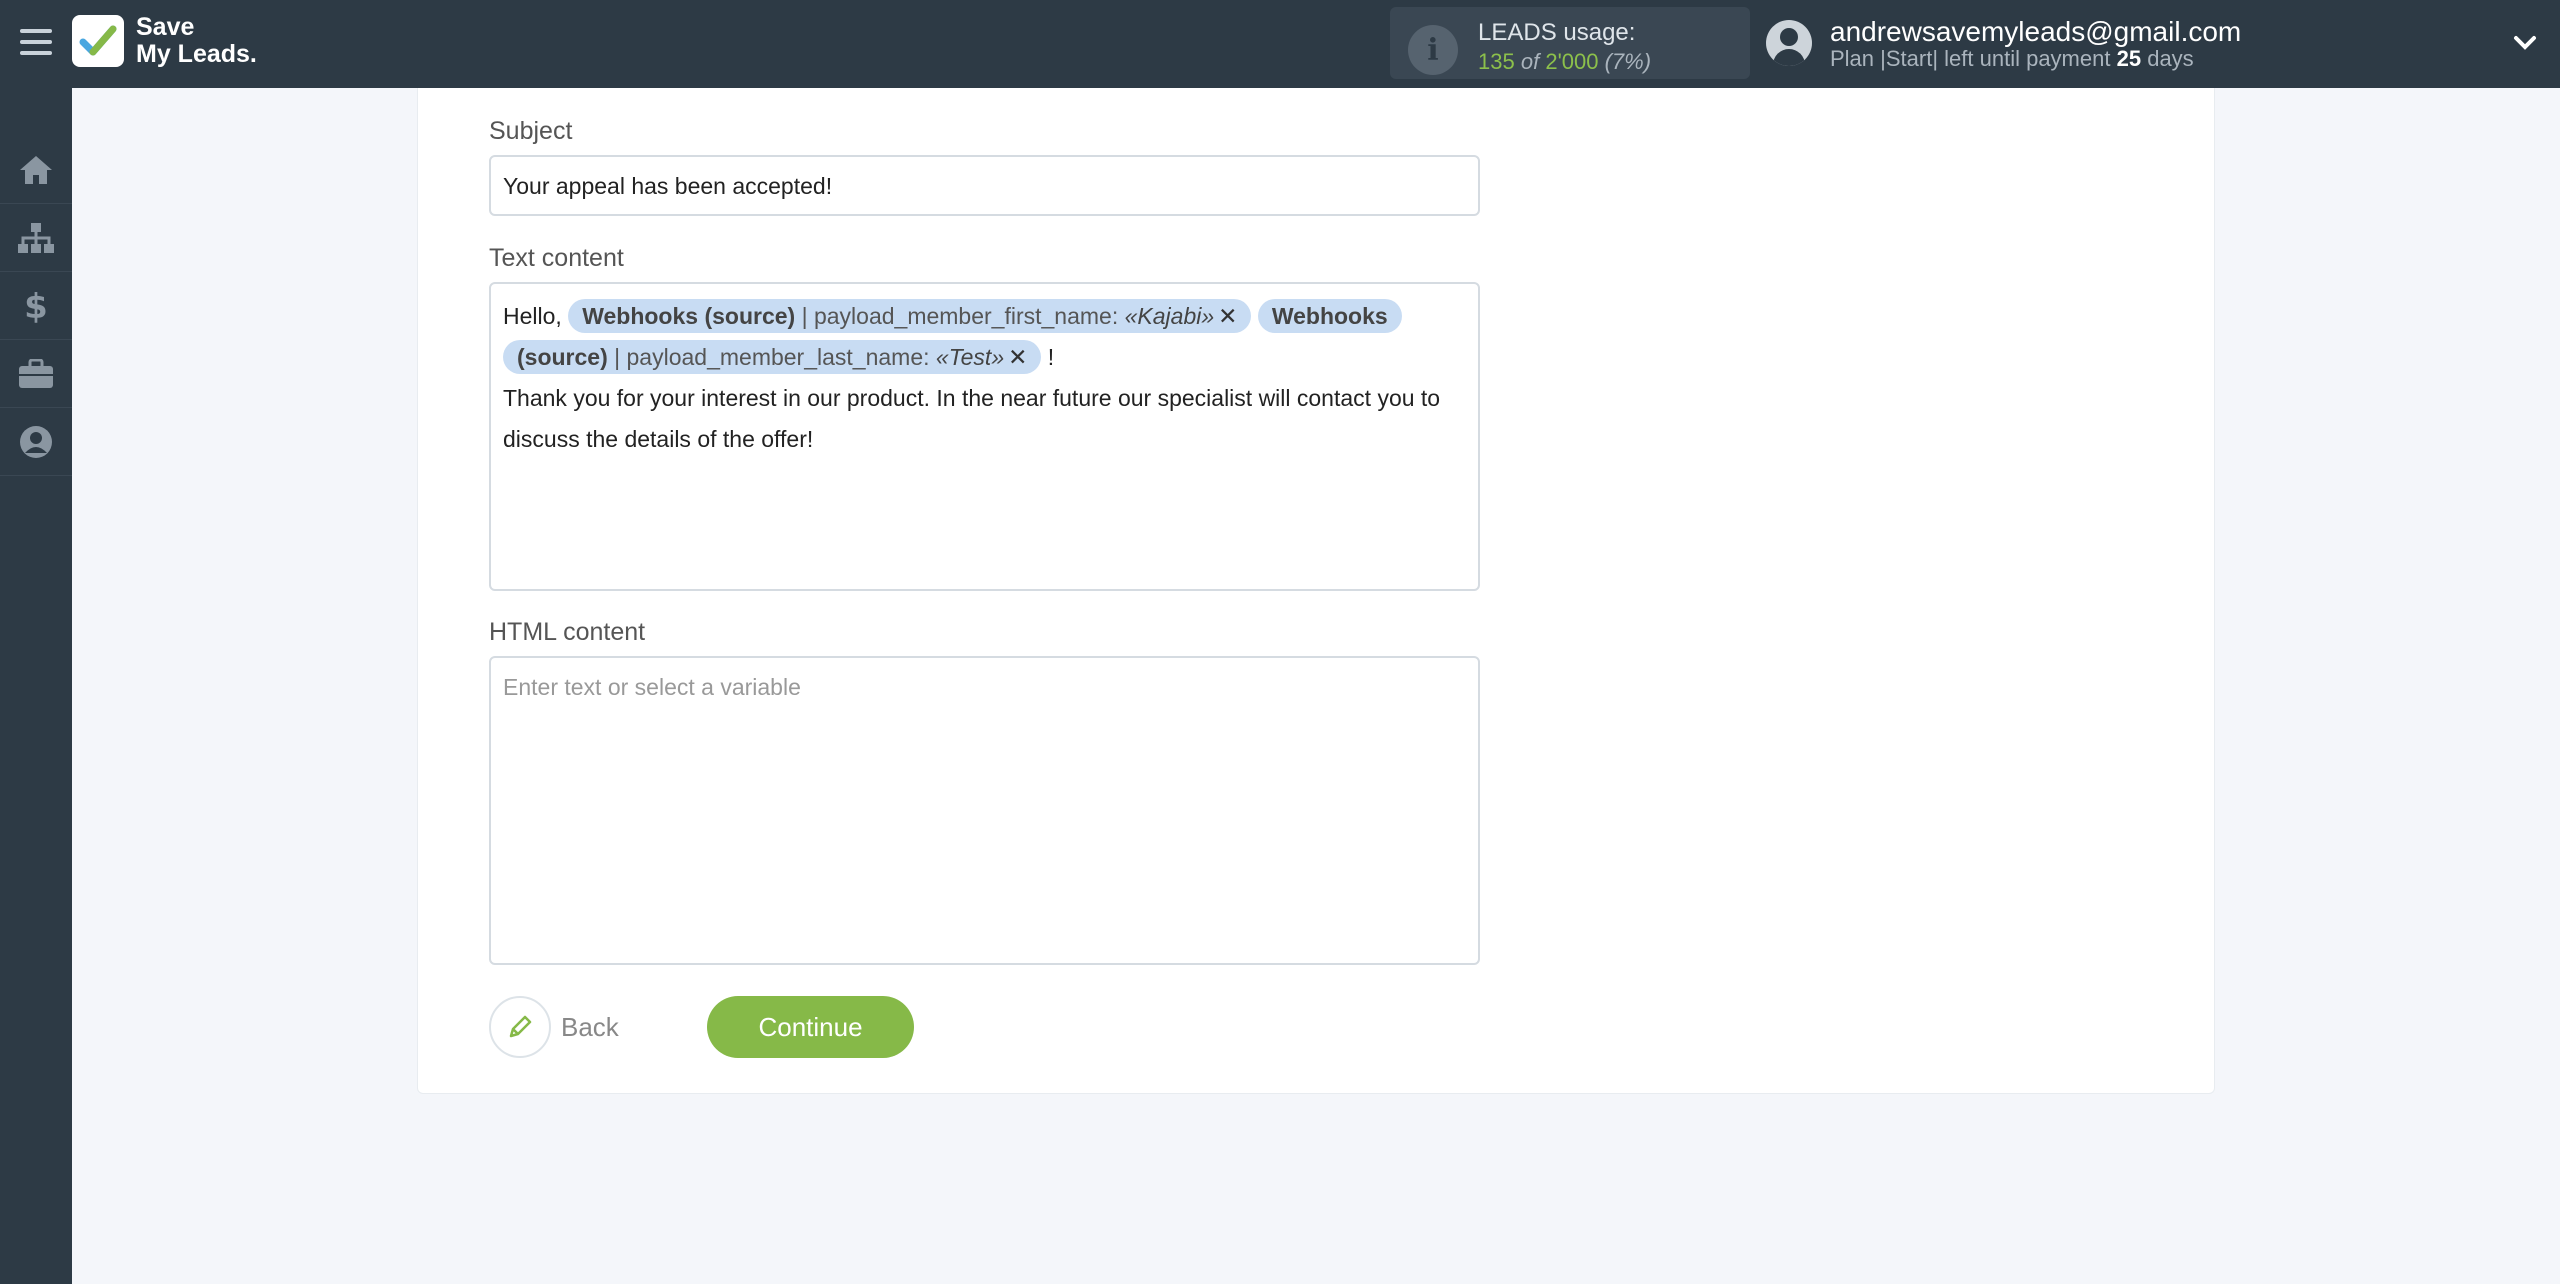 The height and width of the screenshot is (1284, 2560). I want to click on usage-count: 135 of 2'000 (7%), so click(1565, 61).